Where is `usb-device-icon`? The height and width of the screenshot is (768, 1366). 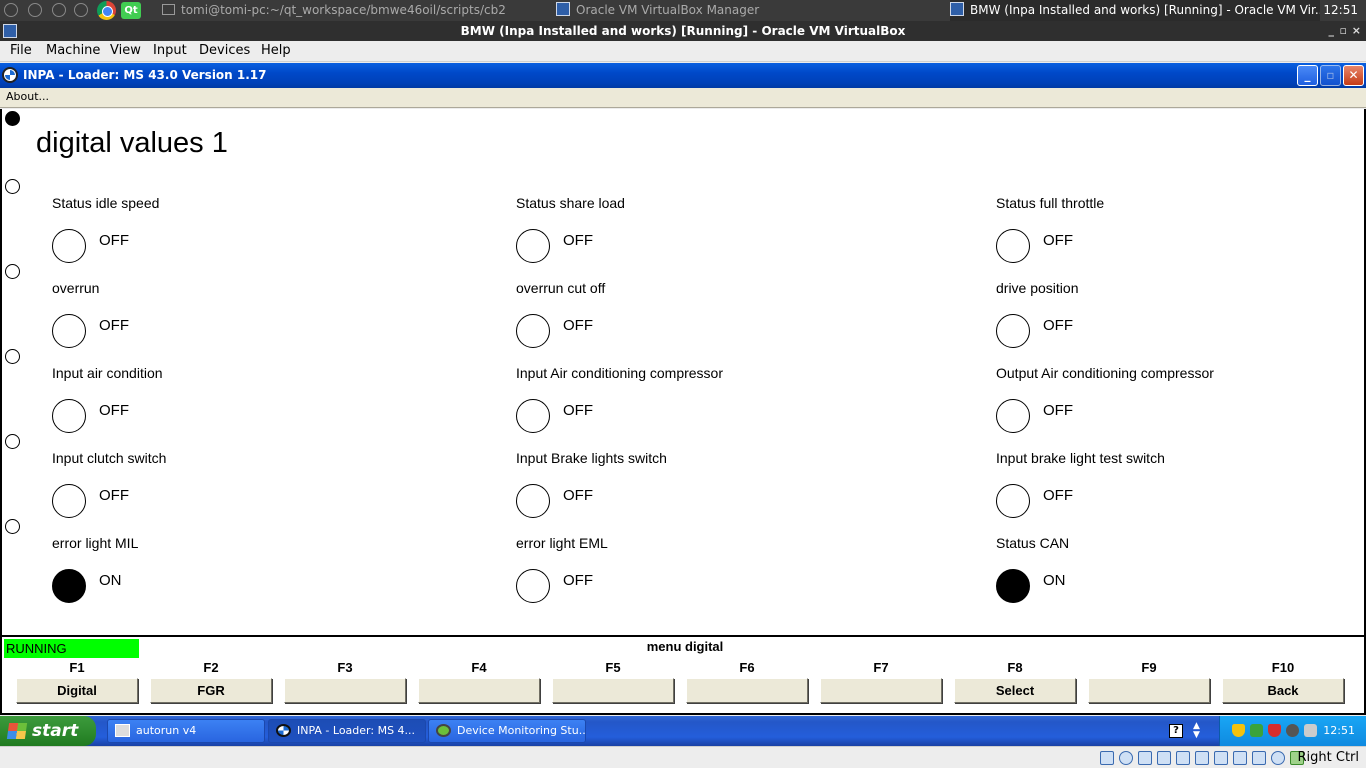 usb-device-icon is located at coordinates (1183, 758).